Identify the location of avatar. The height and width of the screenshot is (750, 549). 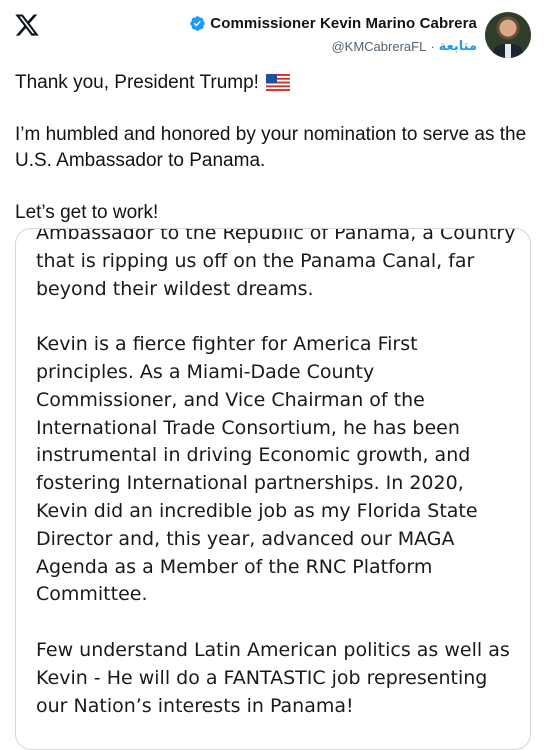
(508, 35).